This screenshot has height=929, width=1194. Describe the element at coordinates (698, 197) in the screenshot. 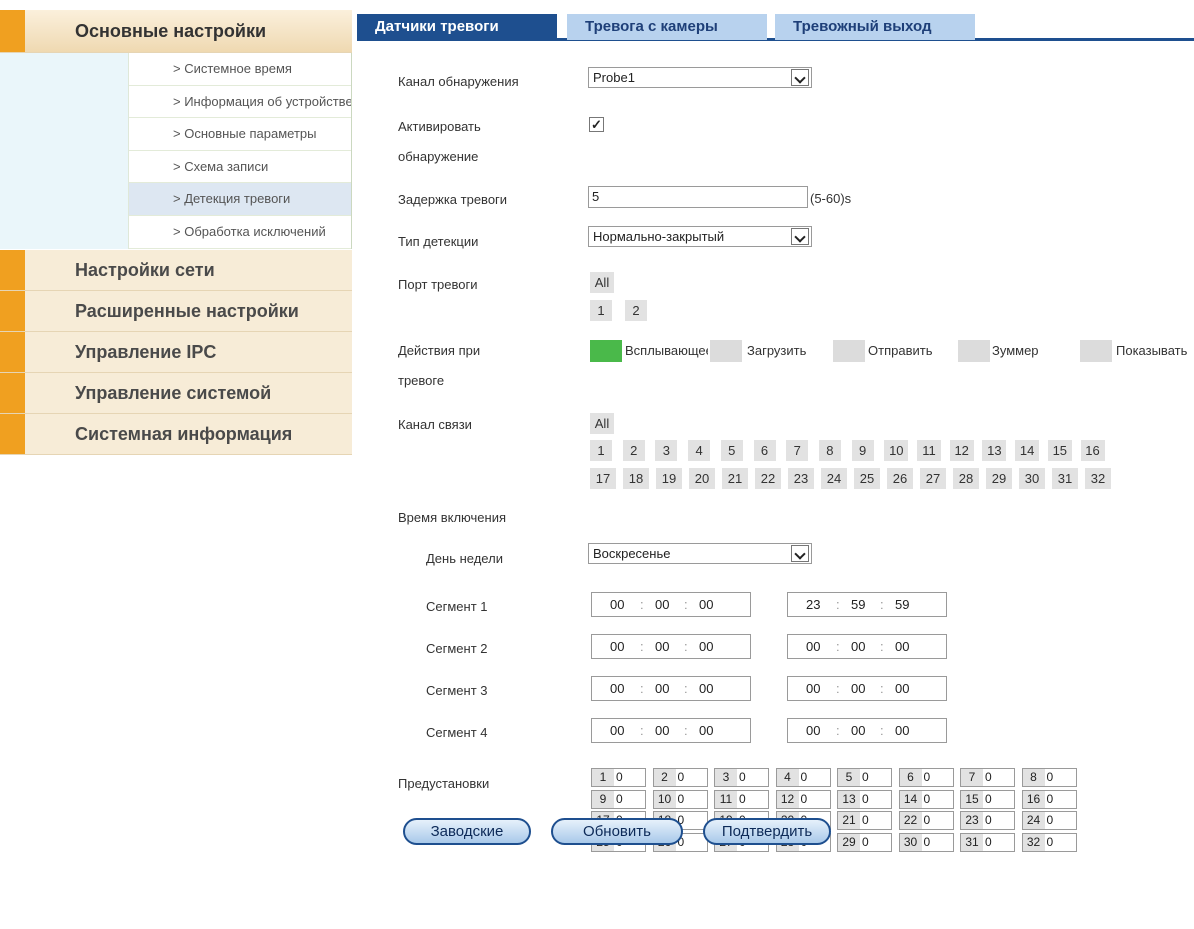

I see `delay-input: 5` at that location.